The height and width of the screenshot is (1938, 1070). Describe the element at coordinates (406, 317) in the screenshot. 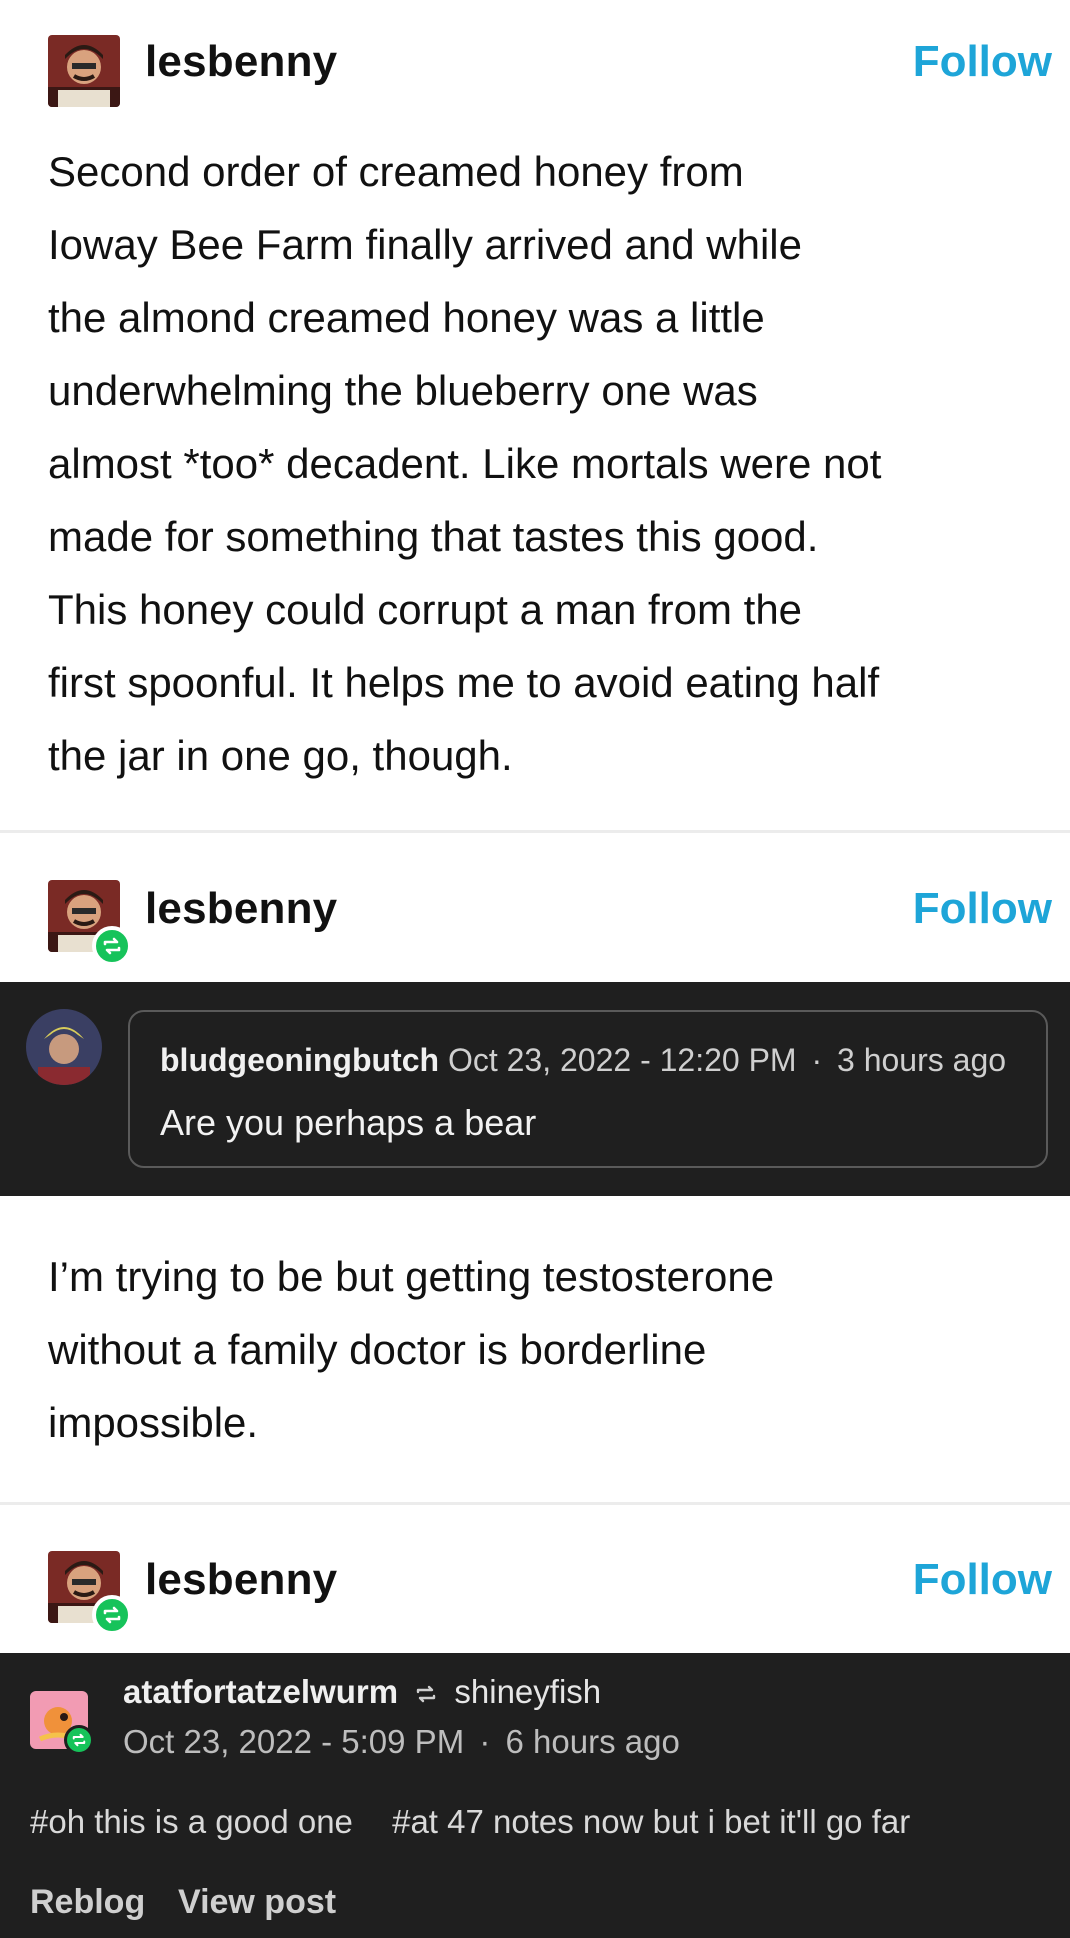

I see `post-body-line: the almond creamed honey was a little` at that location.